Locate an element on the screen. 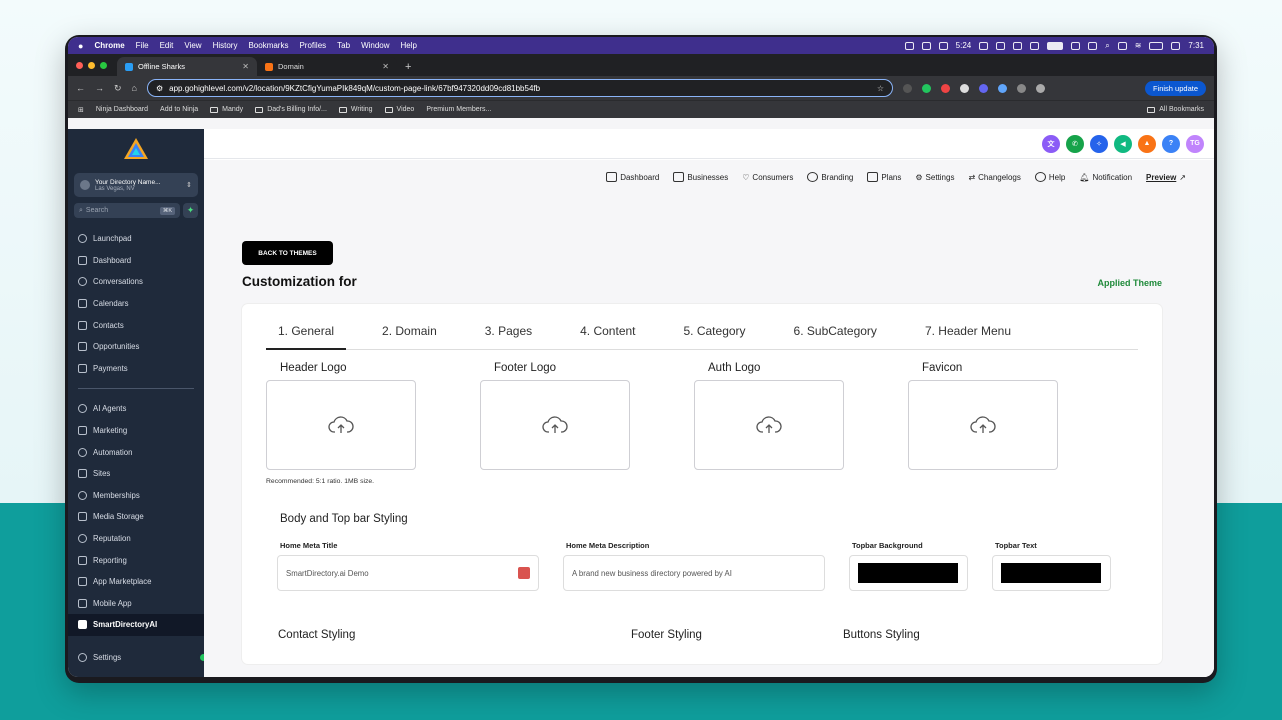 The image size is (1282, 720). subnav-notification: 🔔︎ Notification is located at coordinates (1105, 177).